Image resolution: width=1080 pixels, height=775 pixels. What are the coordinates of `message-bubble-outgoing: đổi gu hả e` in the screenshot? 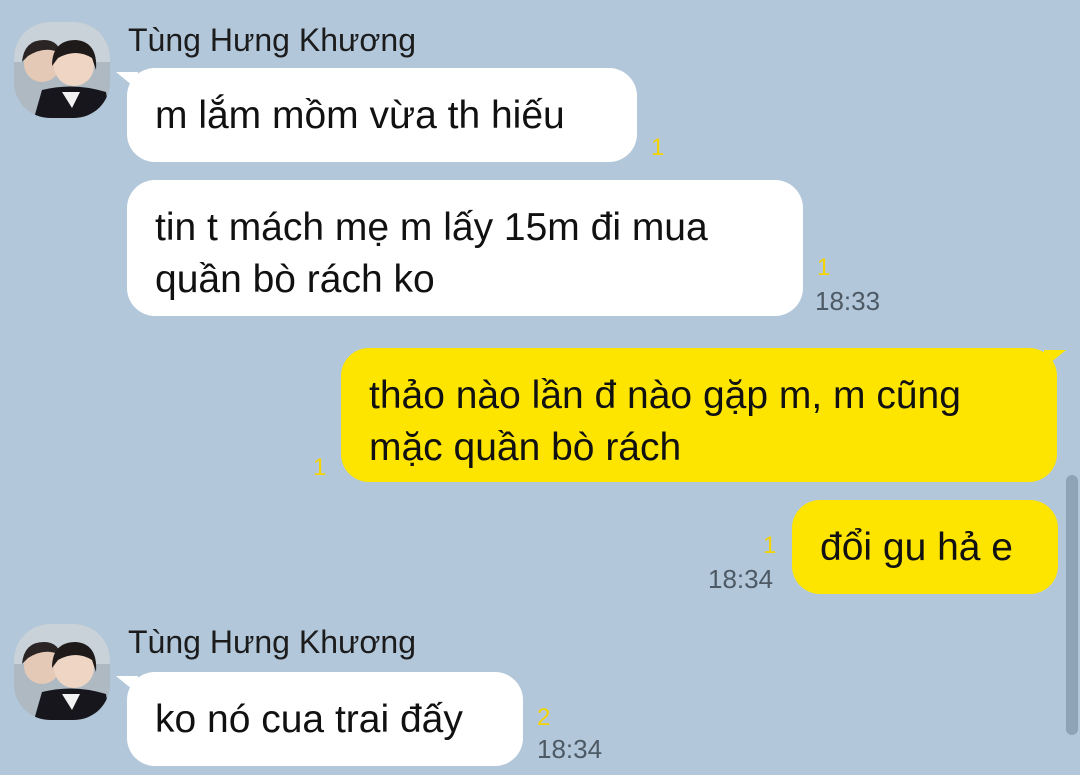 It's located at (925, 547).